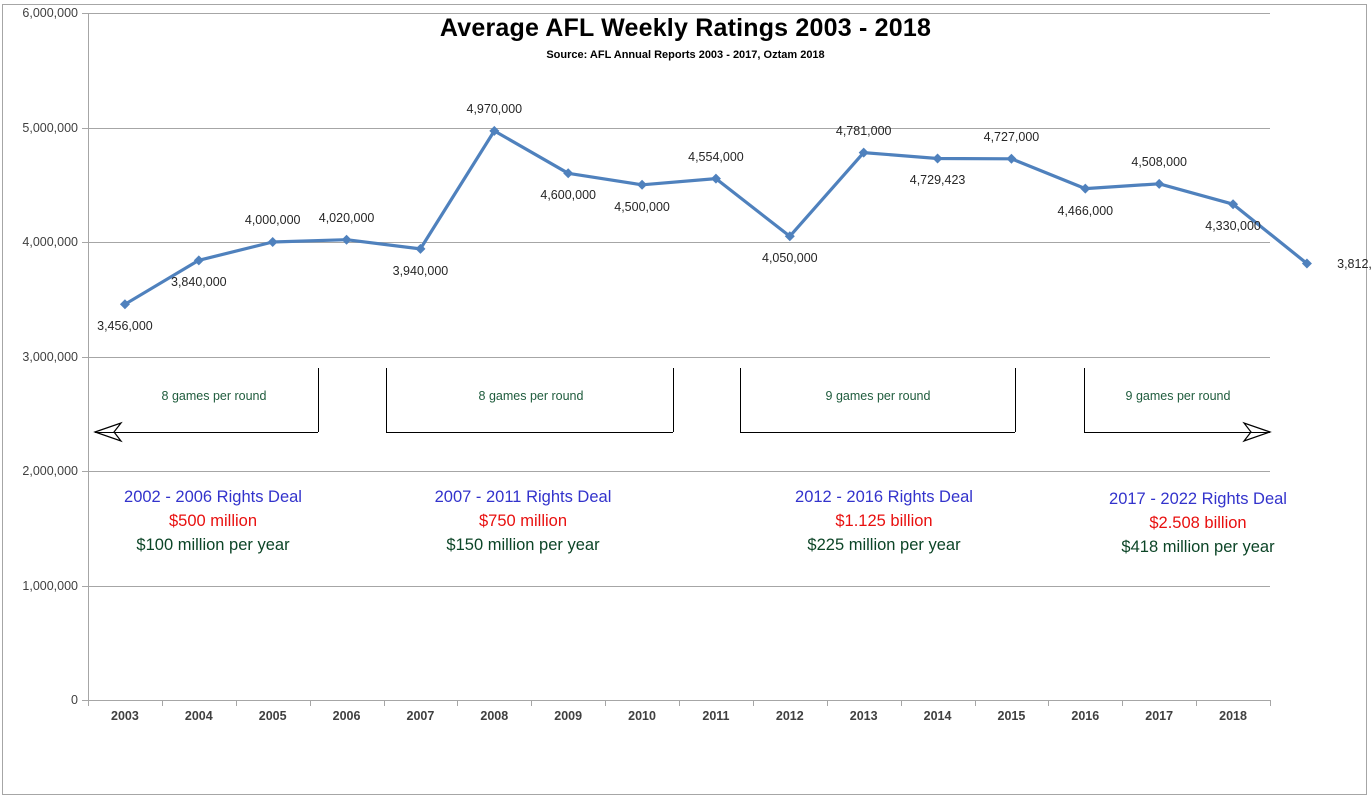 The image size is (1371, 799). I want to click on y-axis-label: 0, so click(74, 700).